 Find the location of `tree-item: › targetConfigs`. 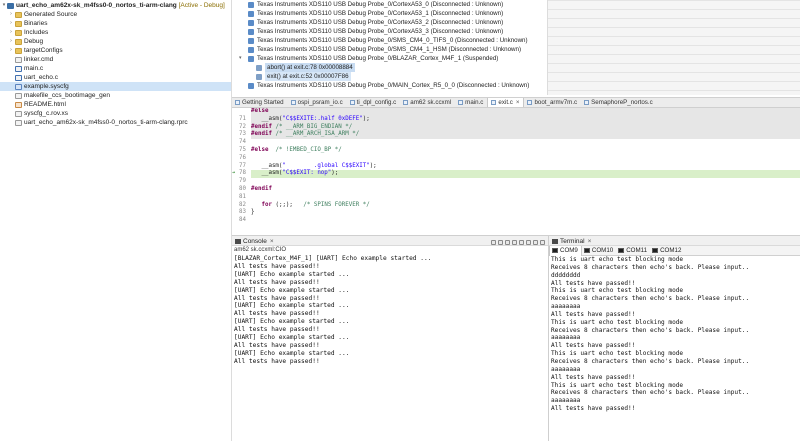

tree-item: › targetConfigs is located at coordinates (115, 50).